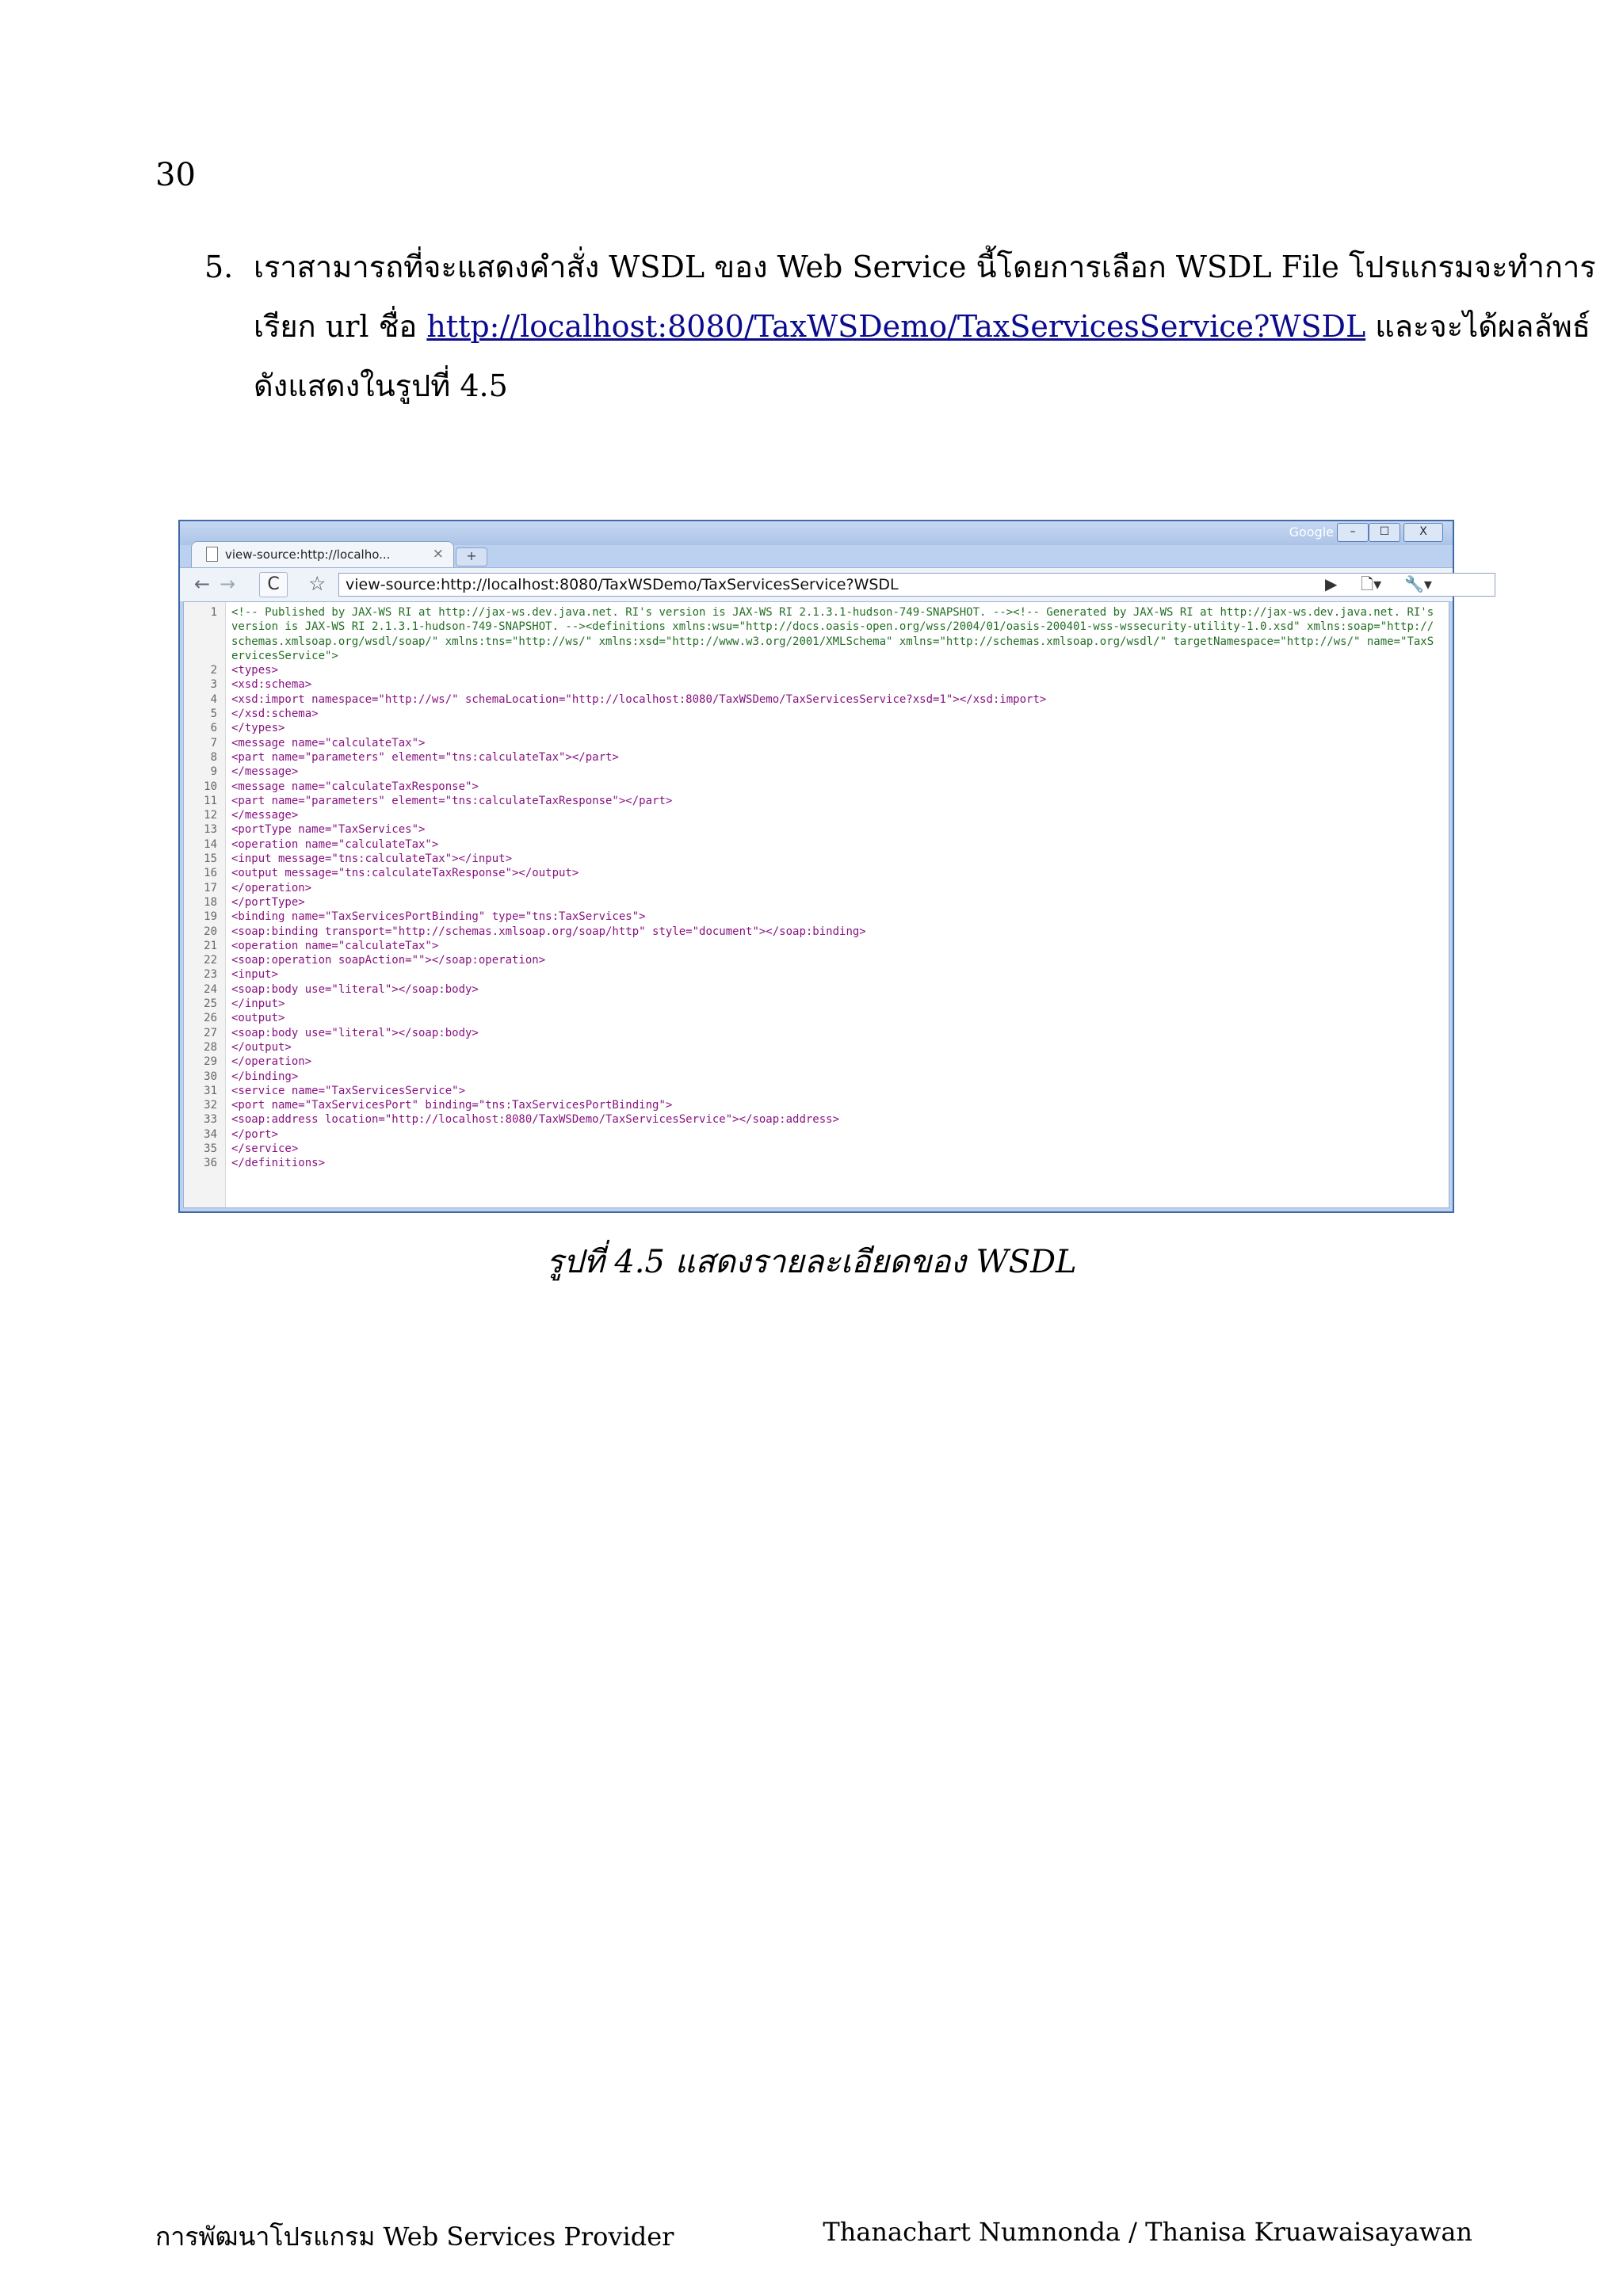  I want to click on line-number: 11, so click(210, 800).